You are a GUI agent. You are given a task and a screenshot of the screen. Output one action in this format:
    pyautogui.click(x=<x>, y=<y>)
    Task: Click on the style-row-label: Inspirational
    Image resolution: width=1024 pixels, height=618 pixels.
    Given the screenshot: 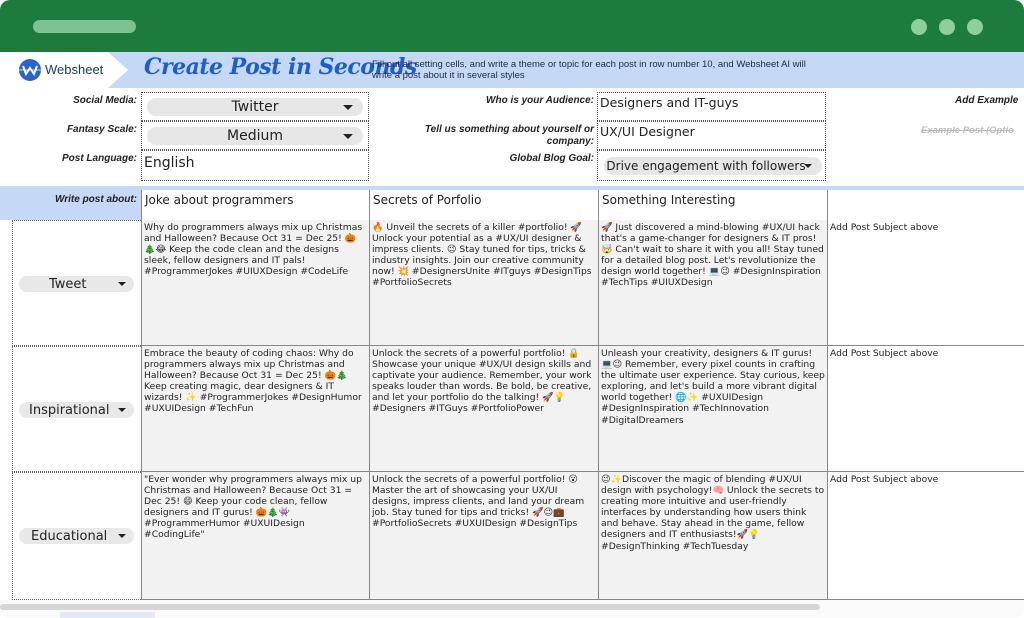 What is the action you would take?
    pyautogui.click(x=76, y=409)
    